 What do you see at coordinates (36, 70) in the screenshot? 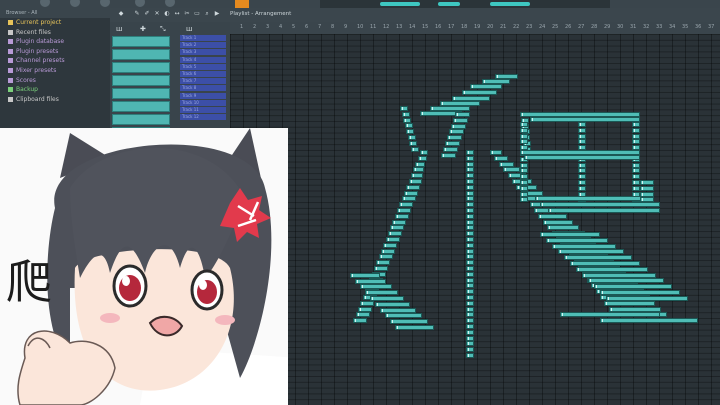
I see `browser-item-label: Mixer presets` at bounding box center [36, 70].